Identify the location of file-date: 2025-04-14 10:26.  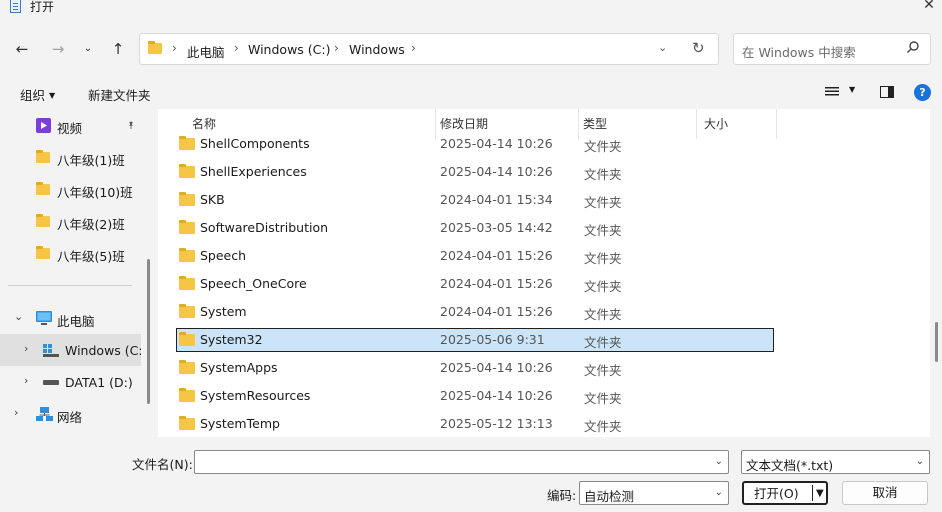
(496, 395).